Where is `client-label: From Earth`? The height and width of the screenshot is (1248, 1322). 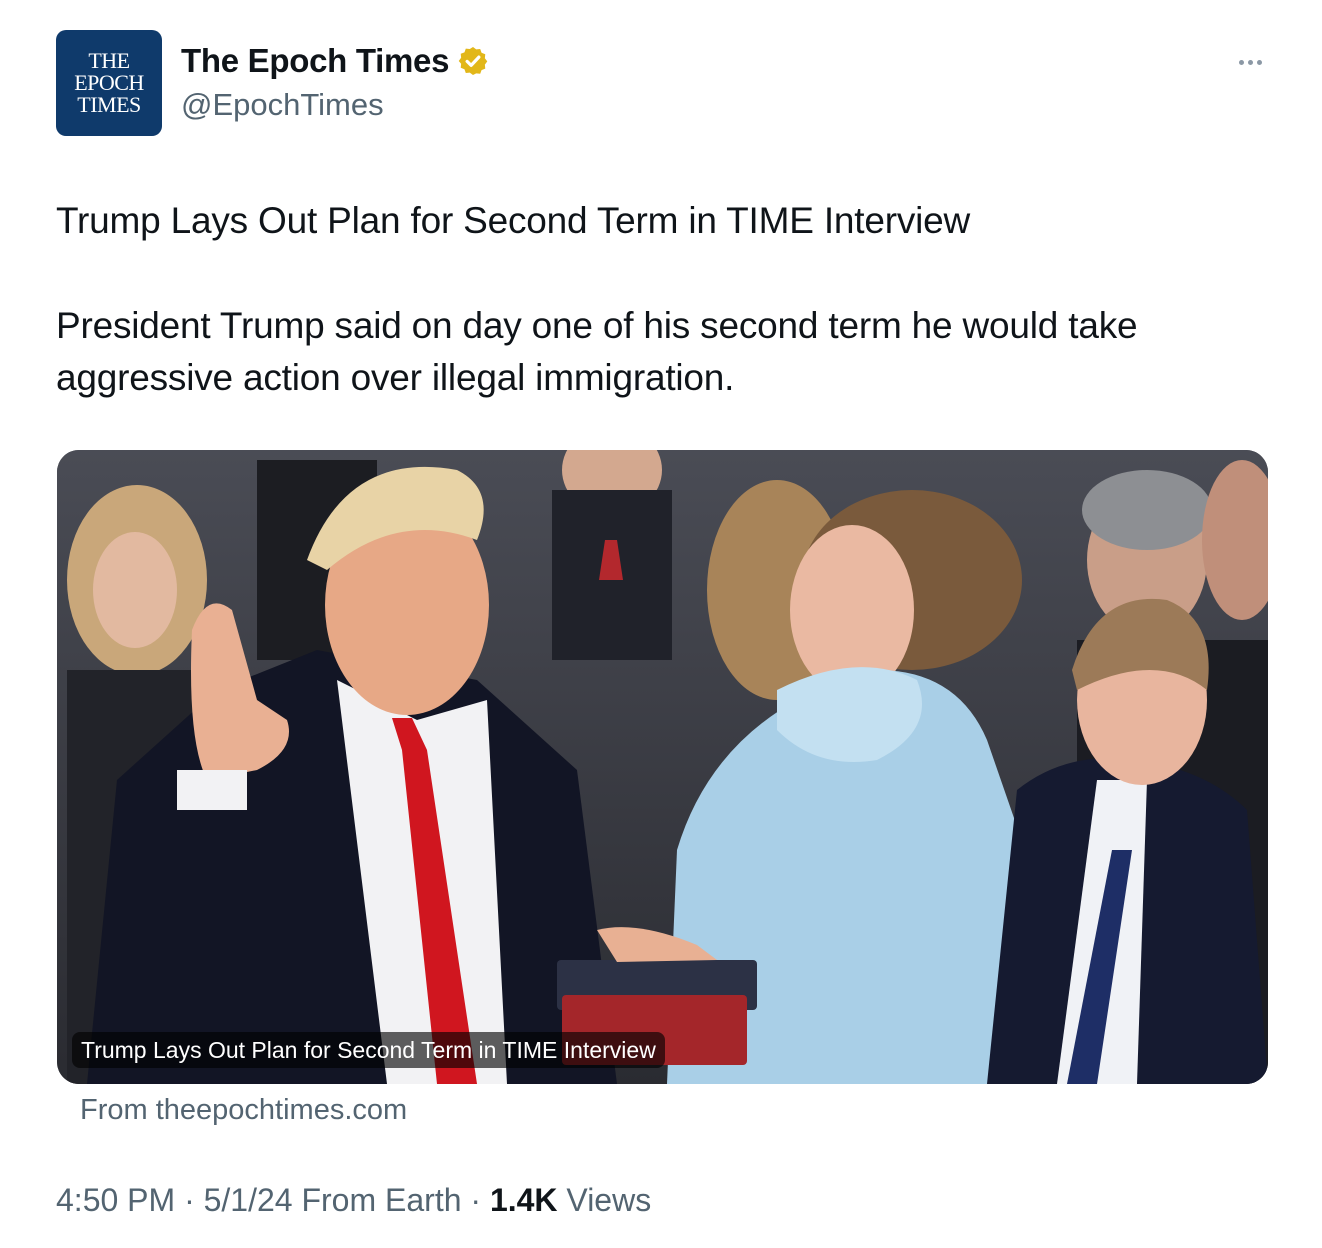 client-label: From Earth is located at coordinates (381, 1200).